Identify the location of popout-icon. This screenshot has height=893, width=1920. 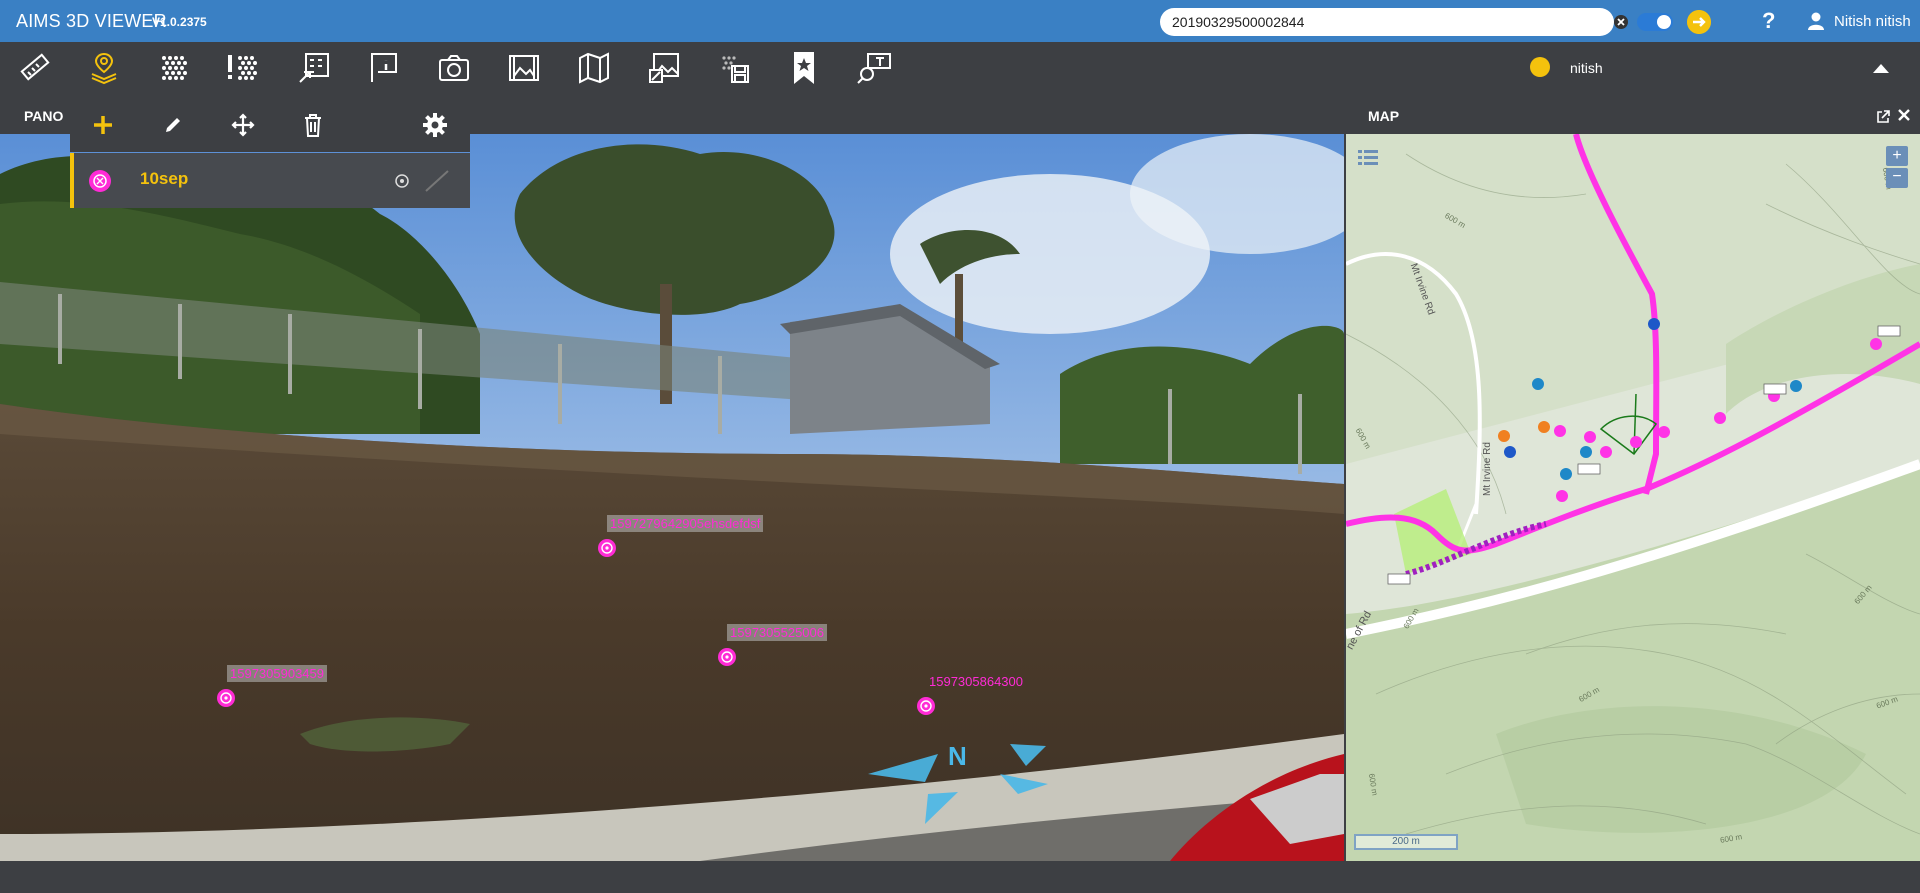
(1883, 117).